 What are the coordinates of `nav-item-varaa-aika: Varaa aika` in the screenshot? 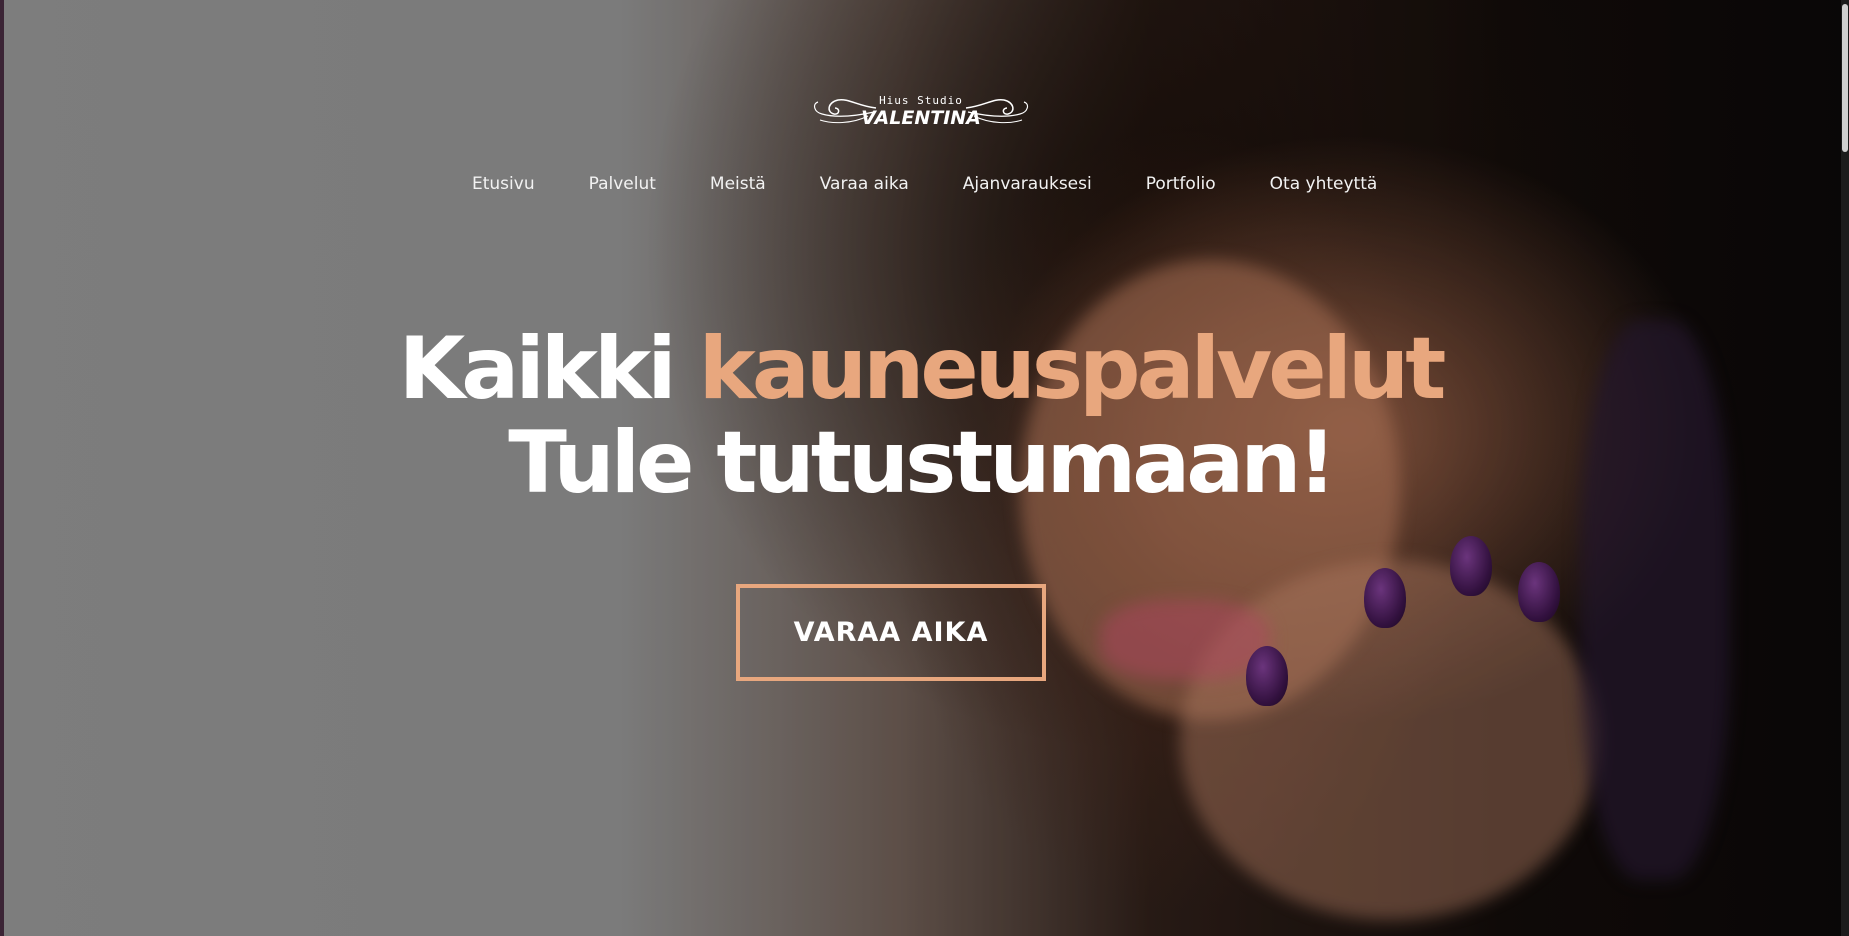 It's located at (864, 184).